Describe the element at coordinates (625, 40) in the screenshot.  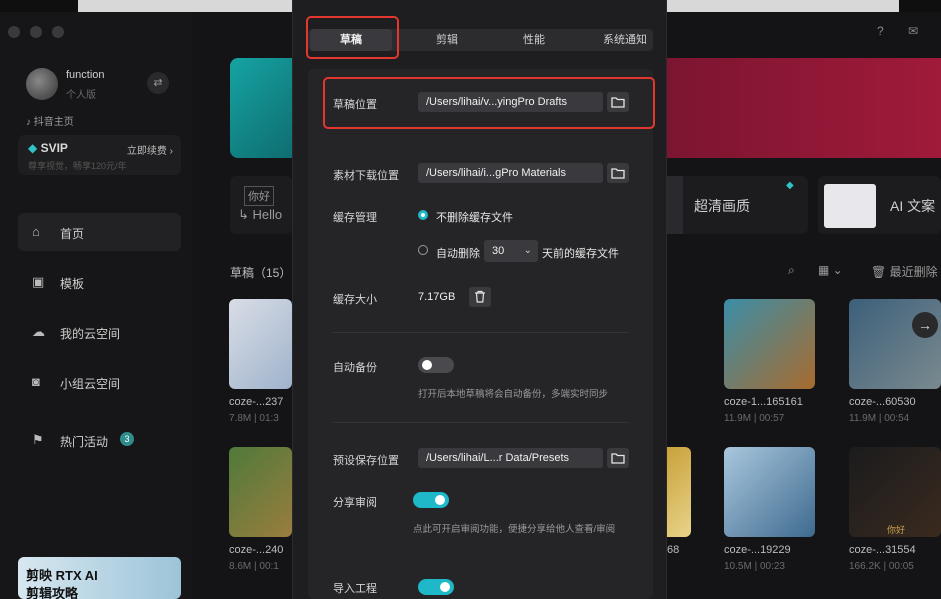
I see `tab-notifications: 系统通知` at that location.